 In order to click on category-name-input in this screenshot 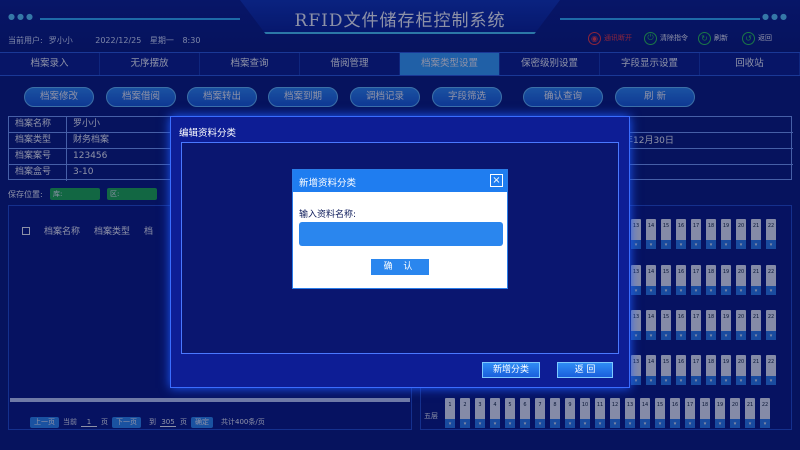, I will do `click(401, 234)`.